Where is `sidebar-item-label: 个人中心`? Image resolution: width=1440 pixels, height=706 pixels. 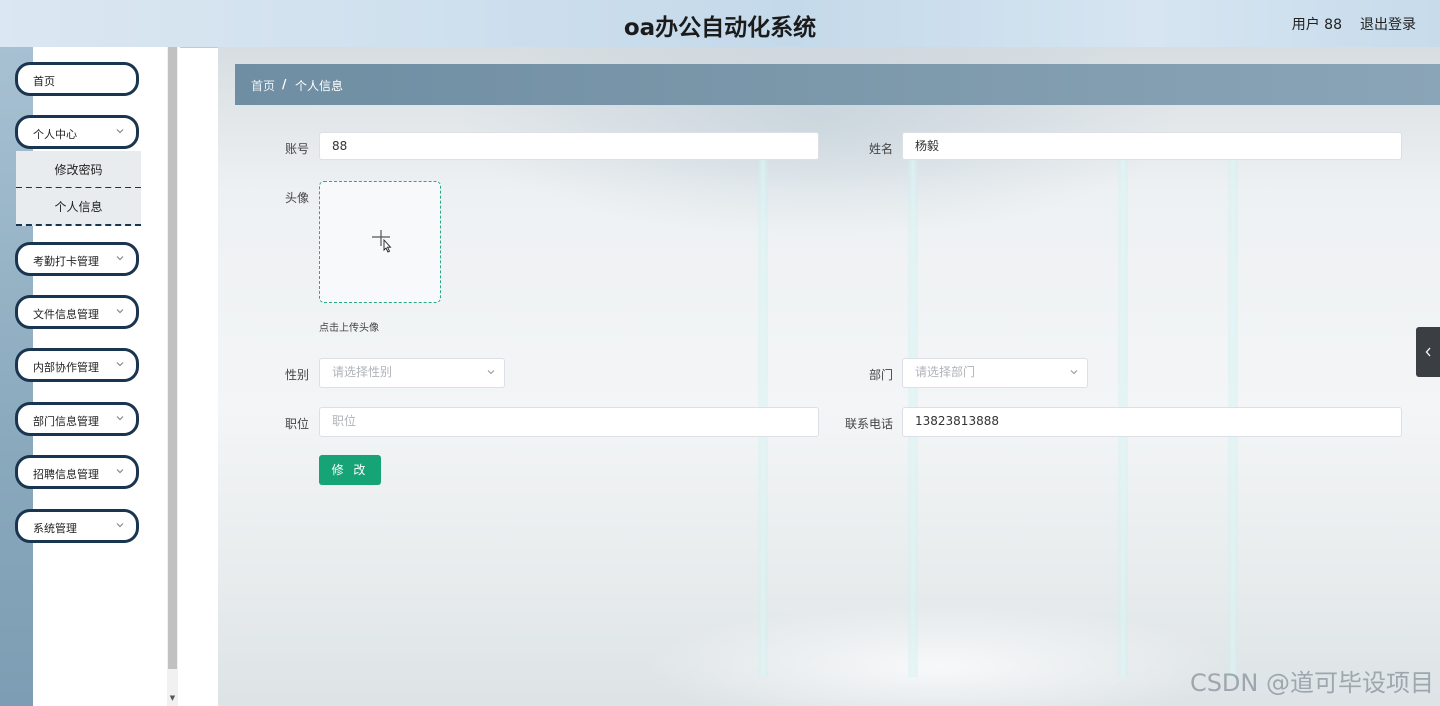
sidebar-item-label: 个人中心 is located at coordinates (55, 134).